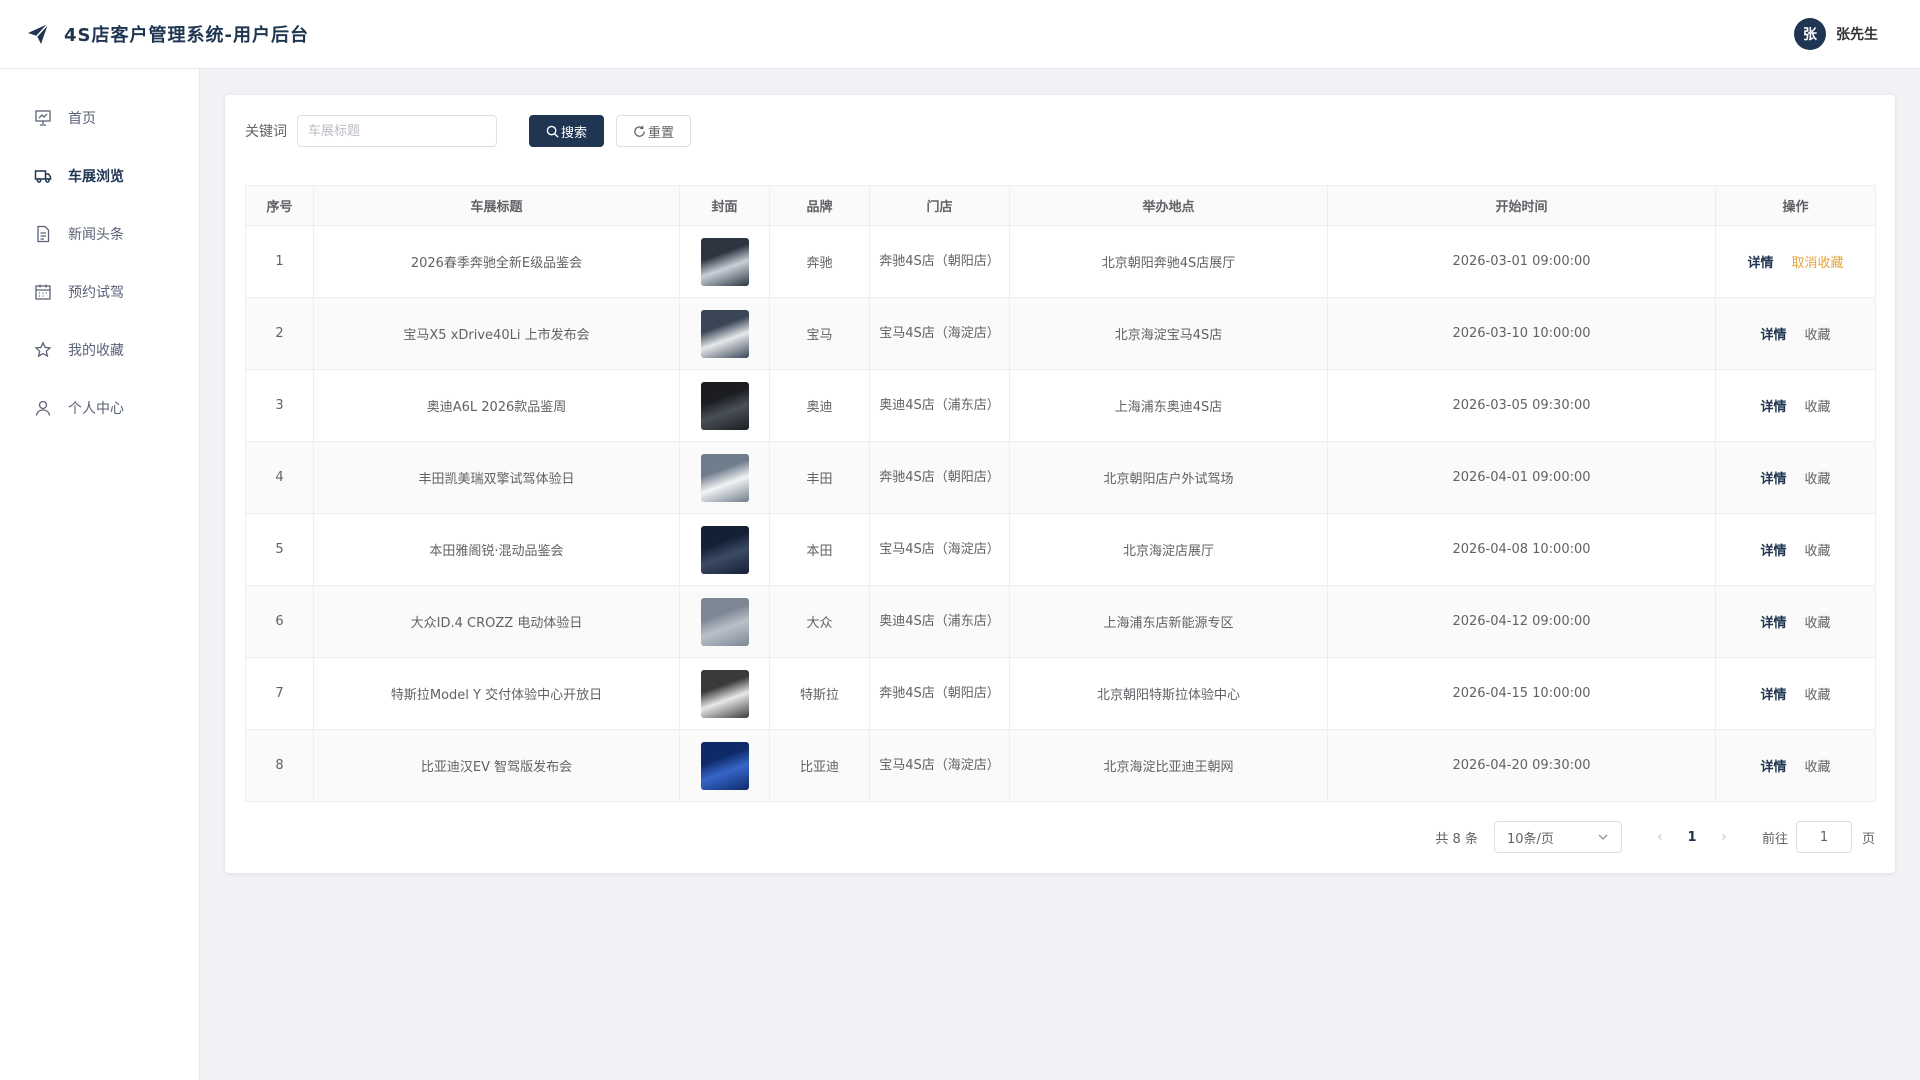 This screenshot has height=1080, width=1920. I want to click on next-page-button: ›, so click(1724, 837).